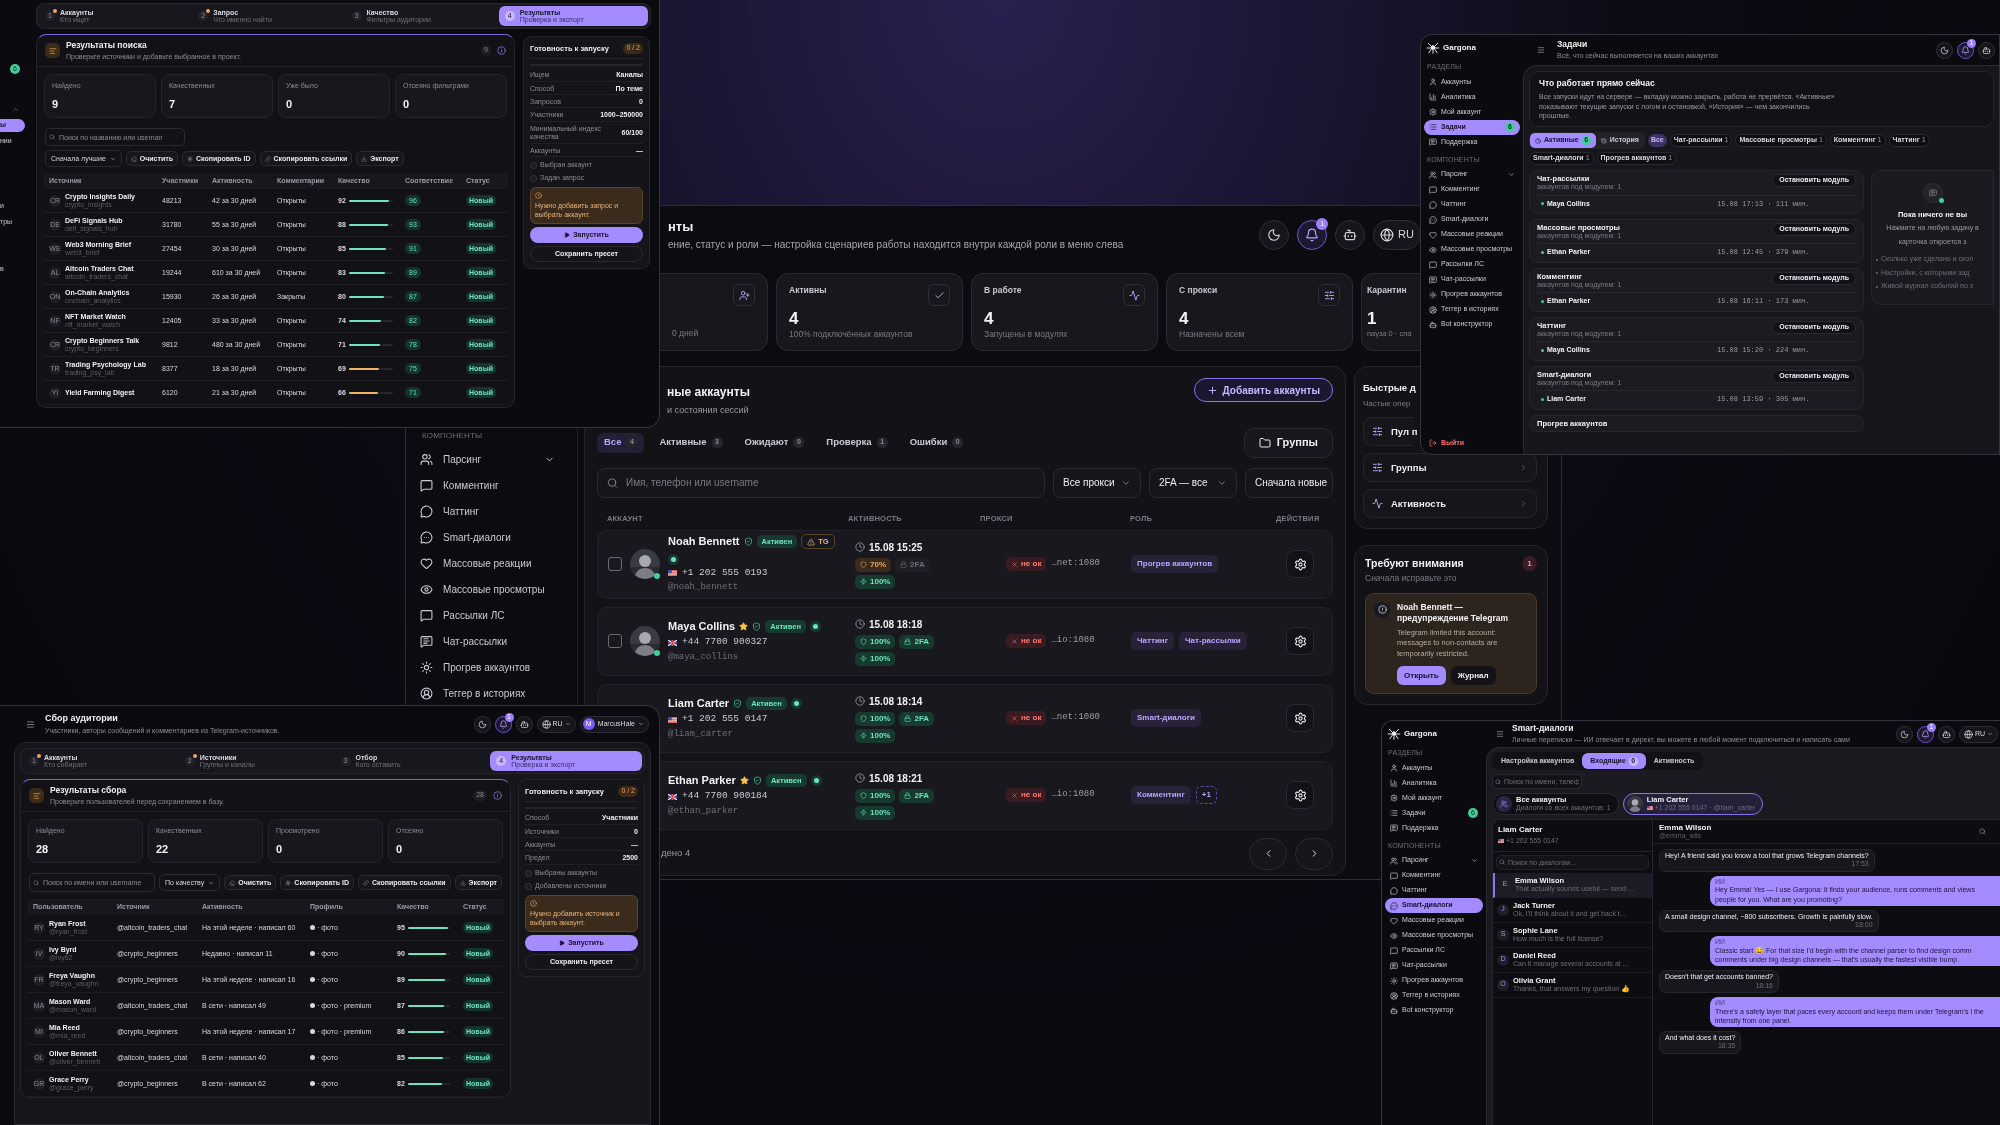  What do you see at coordinates (989, 318) in the screenshot?
I see `stat-value: 4` at bounding box center [989, 318].